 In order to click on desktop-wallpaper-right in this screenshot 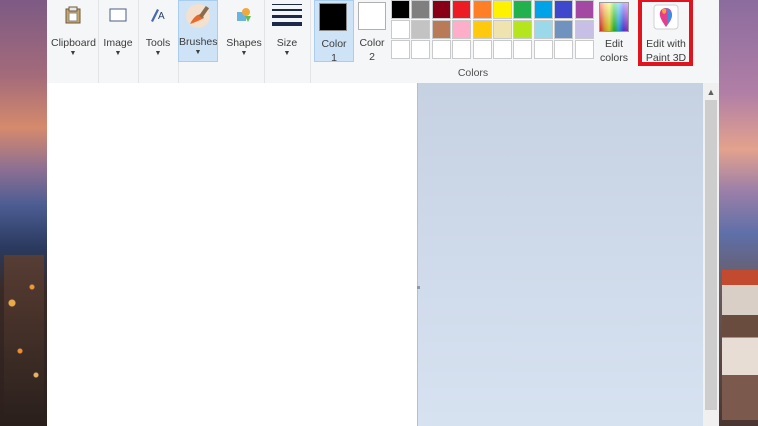, I will do `click(738, 213)`.